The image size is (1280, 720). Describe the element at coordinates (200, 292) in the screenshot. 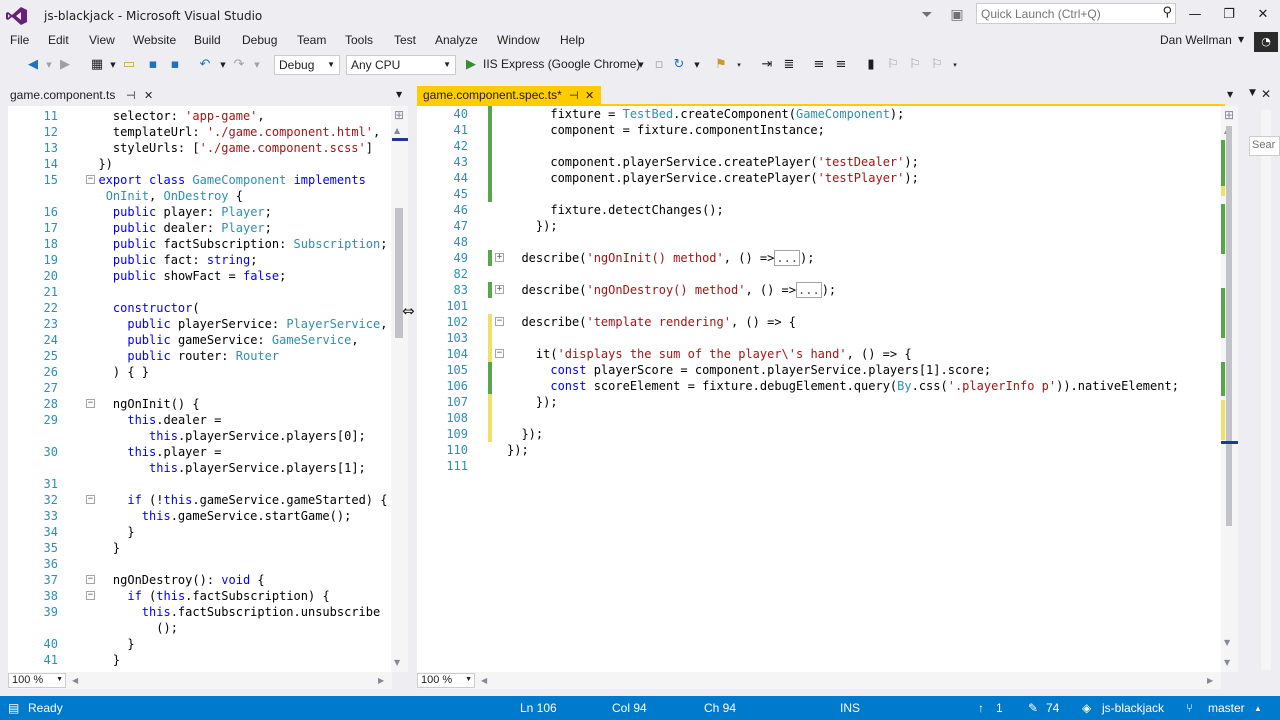

I see `code-line: 21` at that location.